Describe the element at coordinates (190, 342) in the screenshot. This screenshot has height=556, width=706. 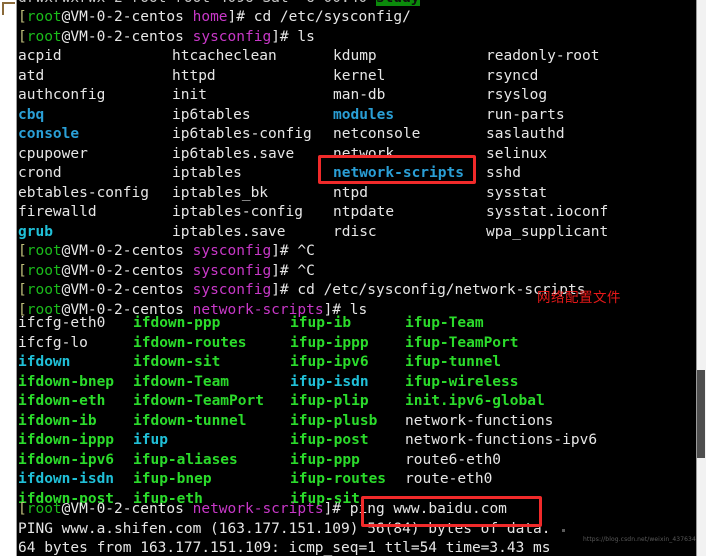
I see `ls-entry: ifdown-routes` at that location.